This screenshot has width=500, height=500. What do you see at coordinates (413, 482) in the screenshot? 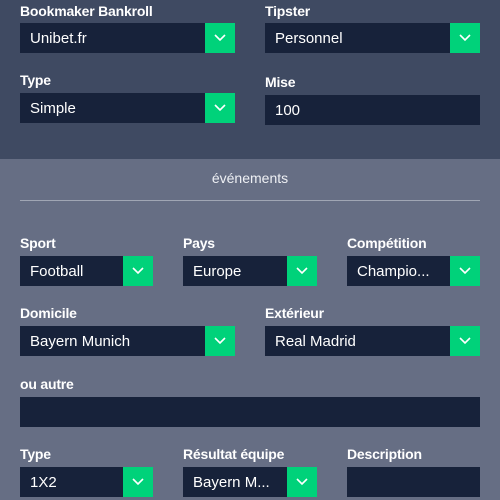
I see `description-input` at bounding box center [413, 482].